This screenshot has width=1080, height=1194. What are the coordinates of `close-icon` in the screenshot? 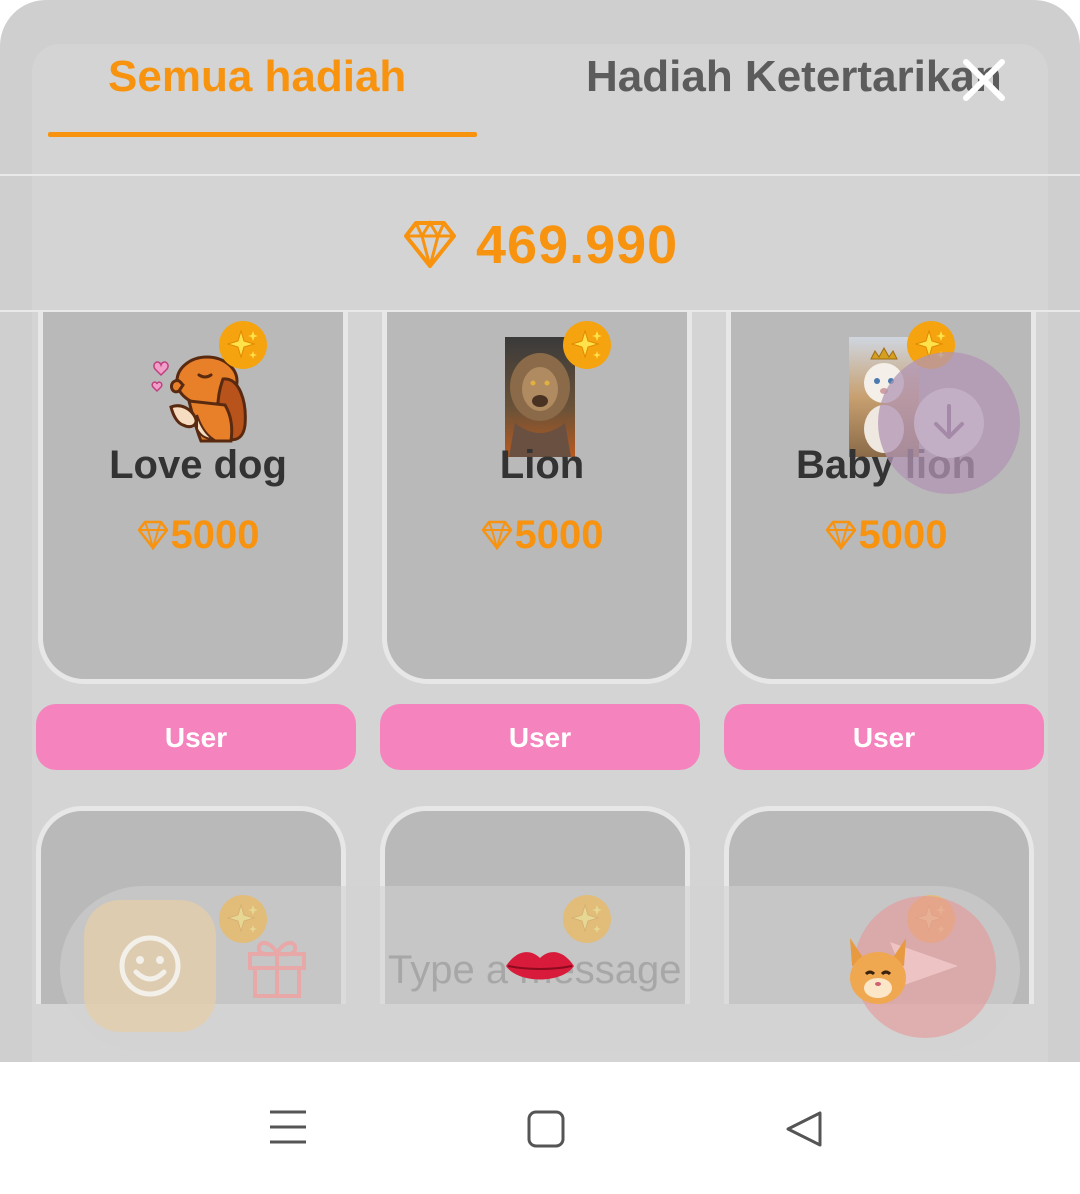 It's located at (984, 80).